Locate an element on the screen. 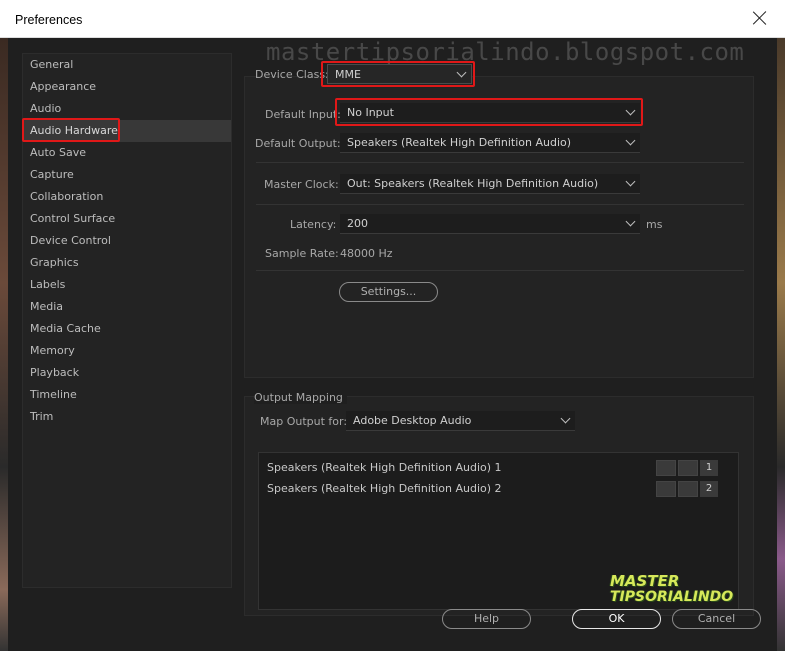  highlight-box-default-input is located at coordinates (489, 112).